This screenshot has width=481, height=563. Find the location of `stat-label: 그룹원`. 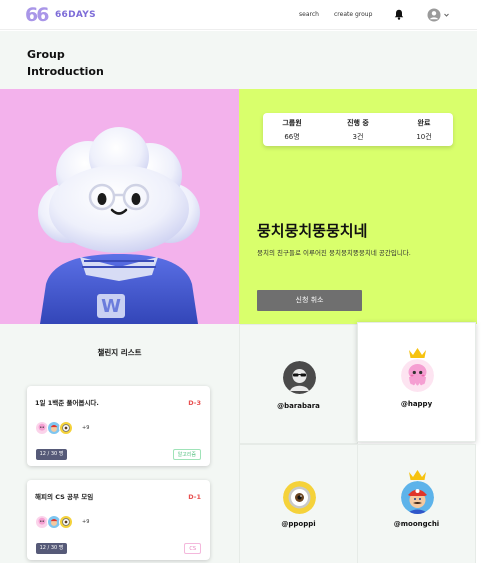

stat-label: 그룹원 is located at coordinates (292, 123).